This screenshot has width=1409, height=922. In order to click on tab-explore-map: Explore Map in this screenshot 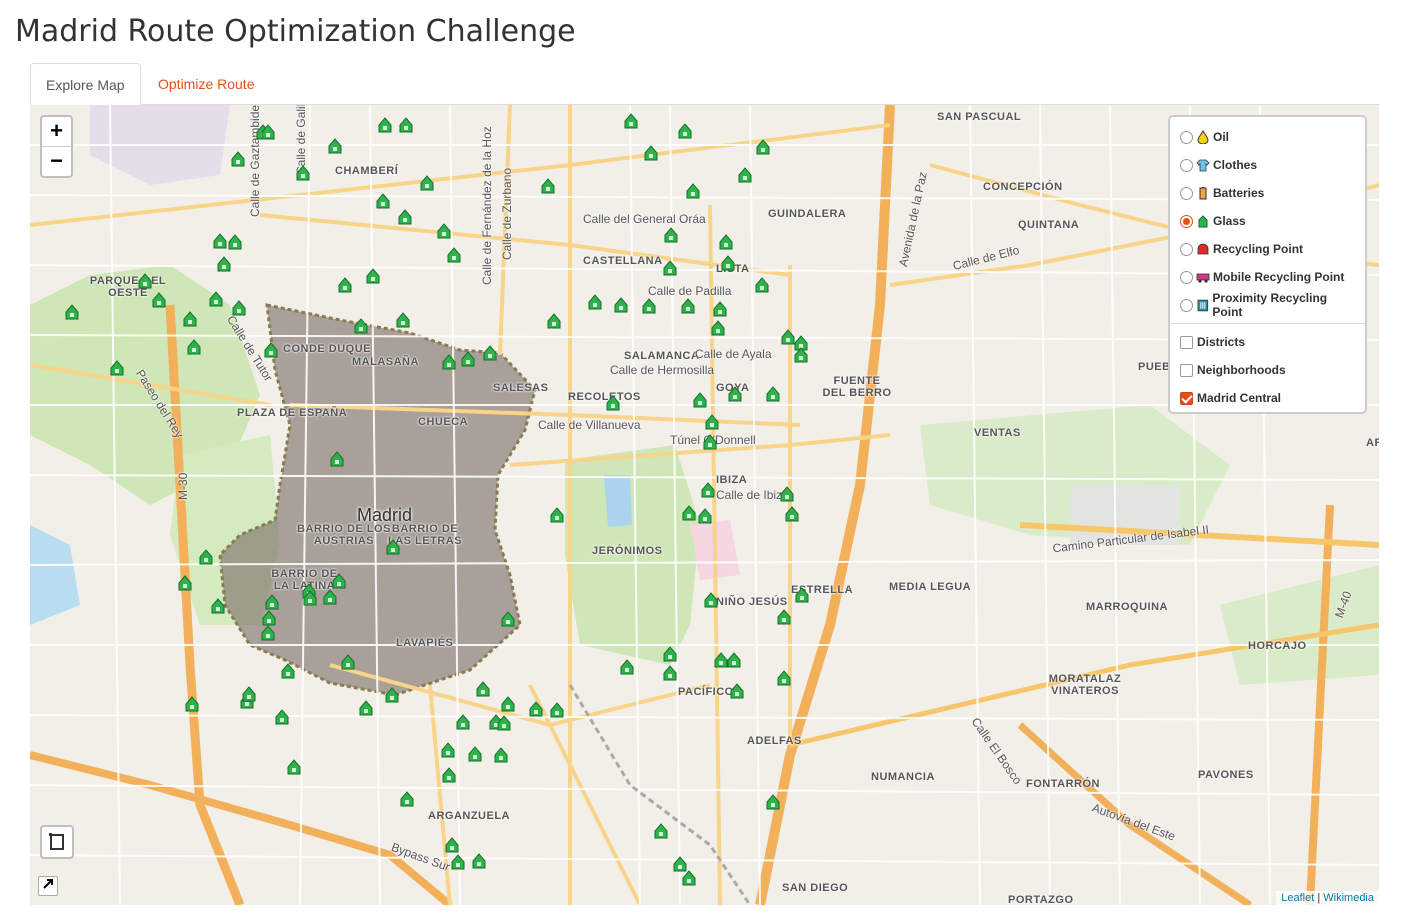, I will do `click(85, 84)`.